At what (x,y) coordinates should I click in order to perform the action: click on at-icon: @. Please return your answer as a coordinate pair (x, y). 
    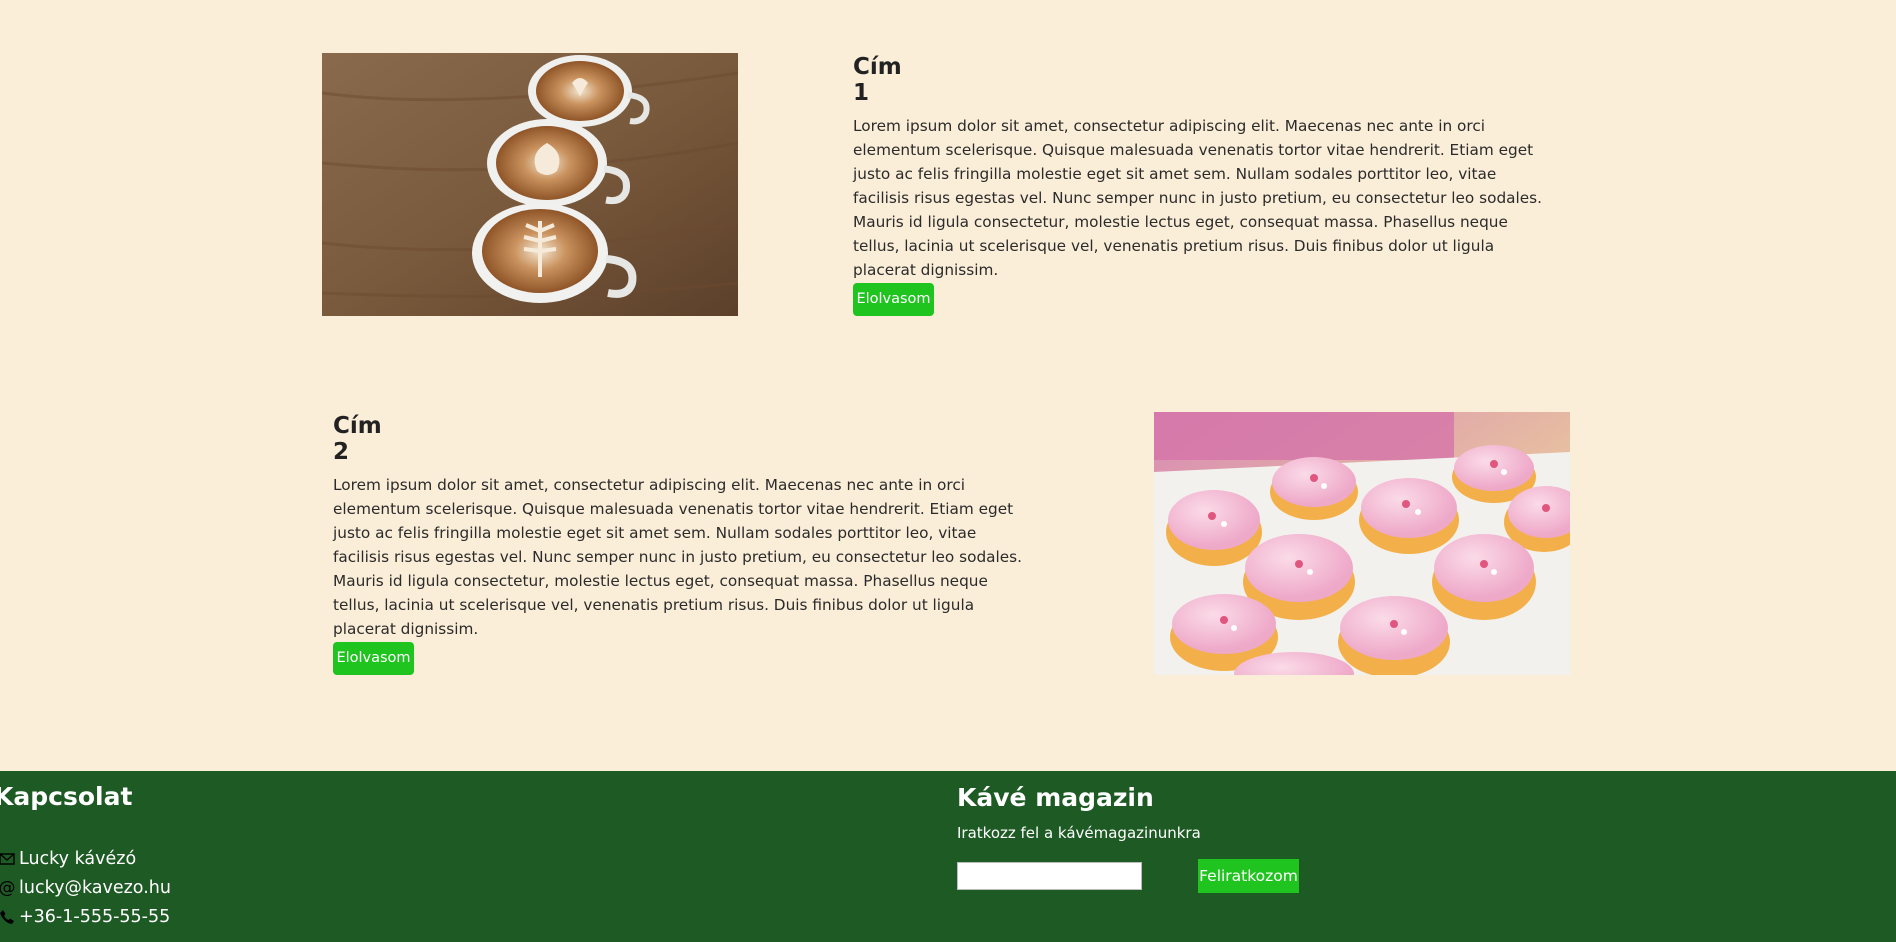
    Looking at the image, I should click on (8, 888).